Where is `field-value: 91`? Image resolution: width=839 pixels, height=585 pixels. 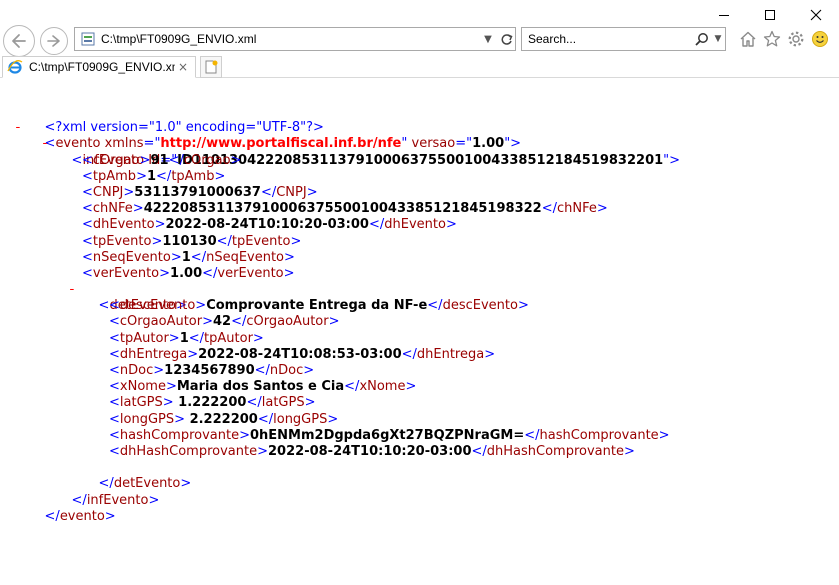
field-value: 91 is located at coordinates (159, 160).